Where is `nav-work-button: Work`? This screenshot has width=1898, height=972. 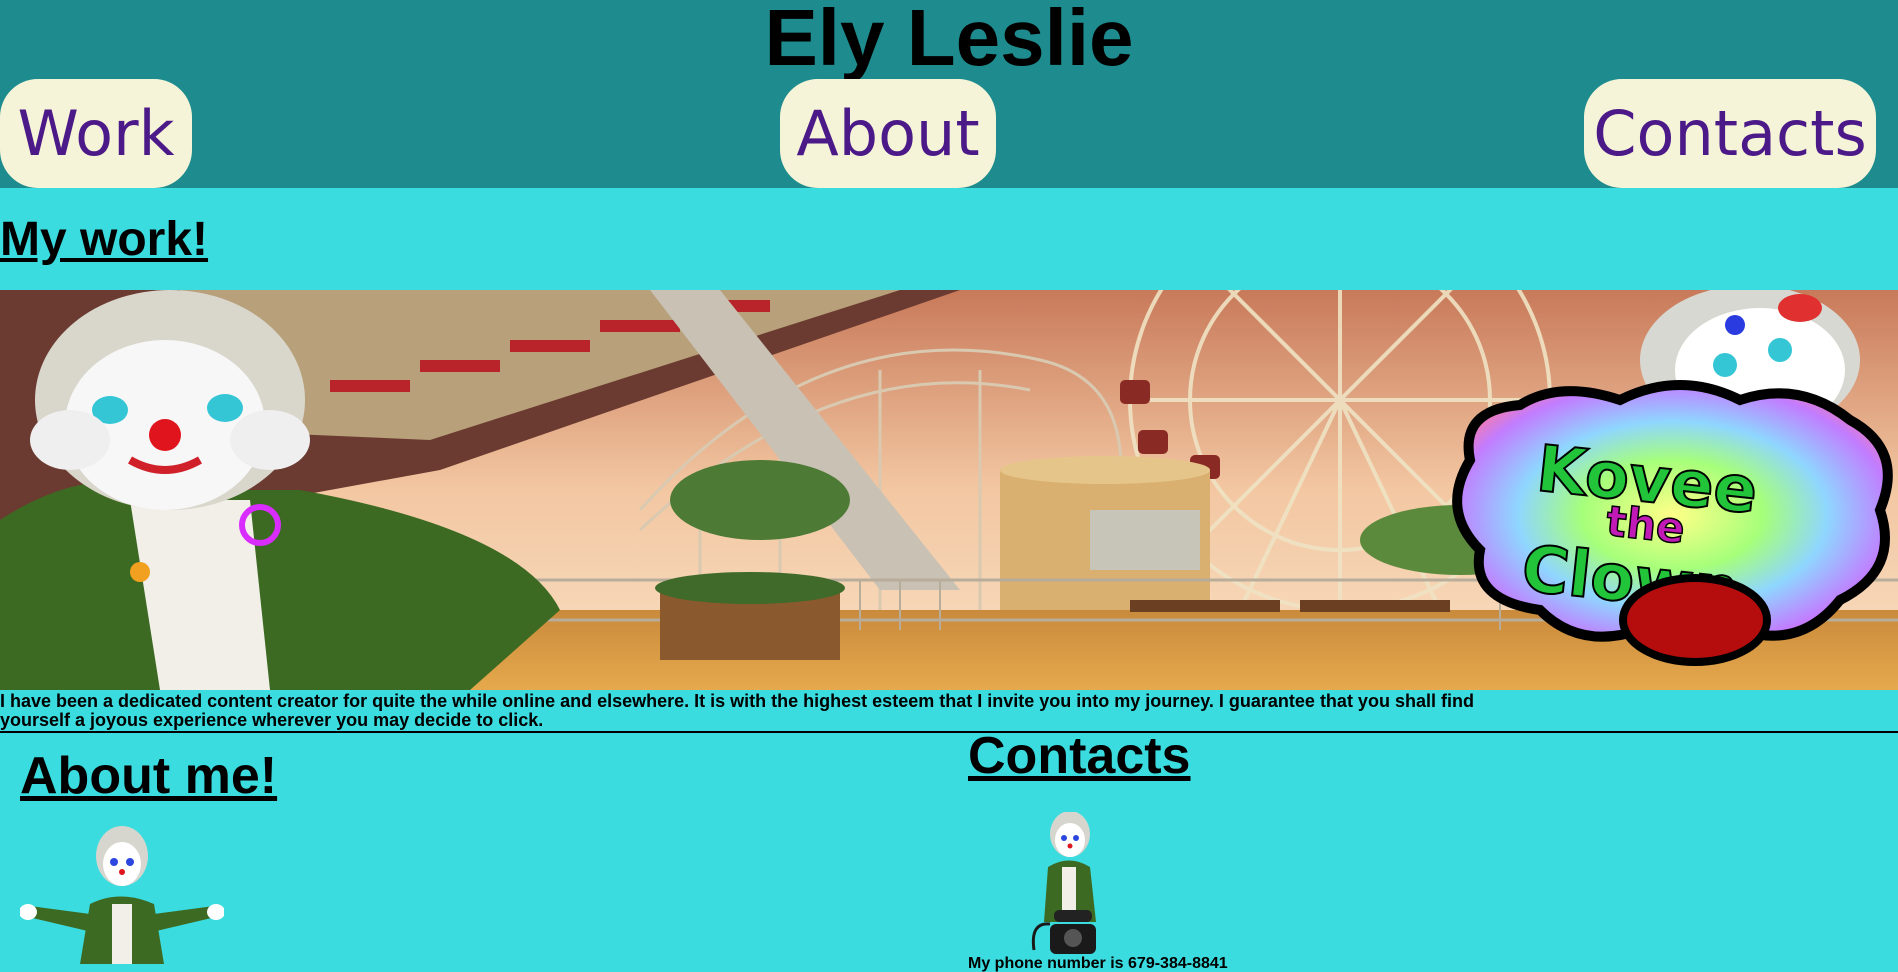
nav-work-button: Work is located at coordinates (96, 133).